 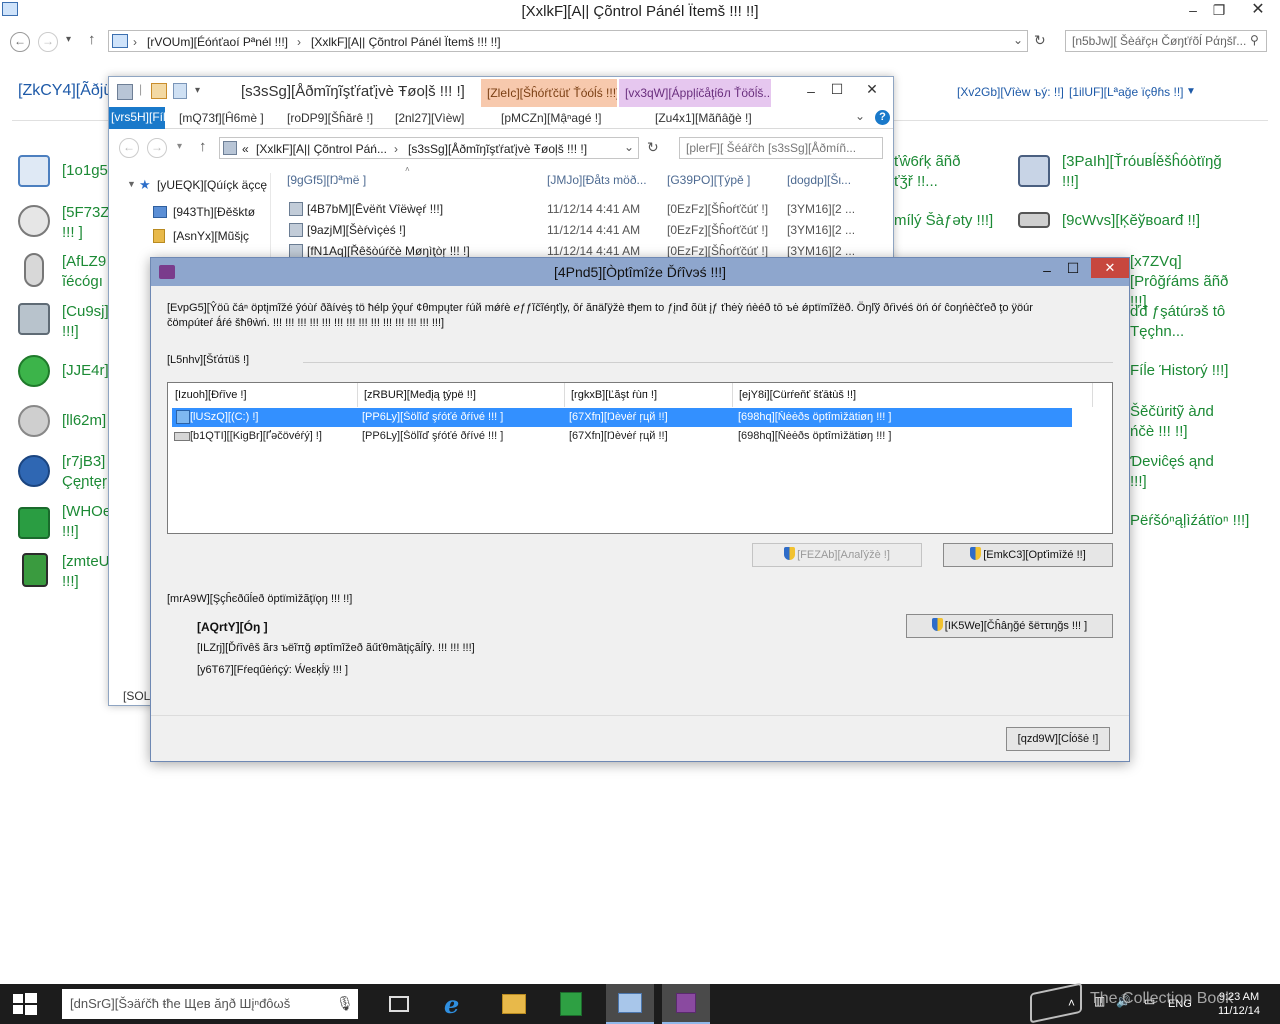 I want to click on task-view-button, so click(x=399, y=1004).